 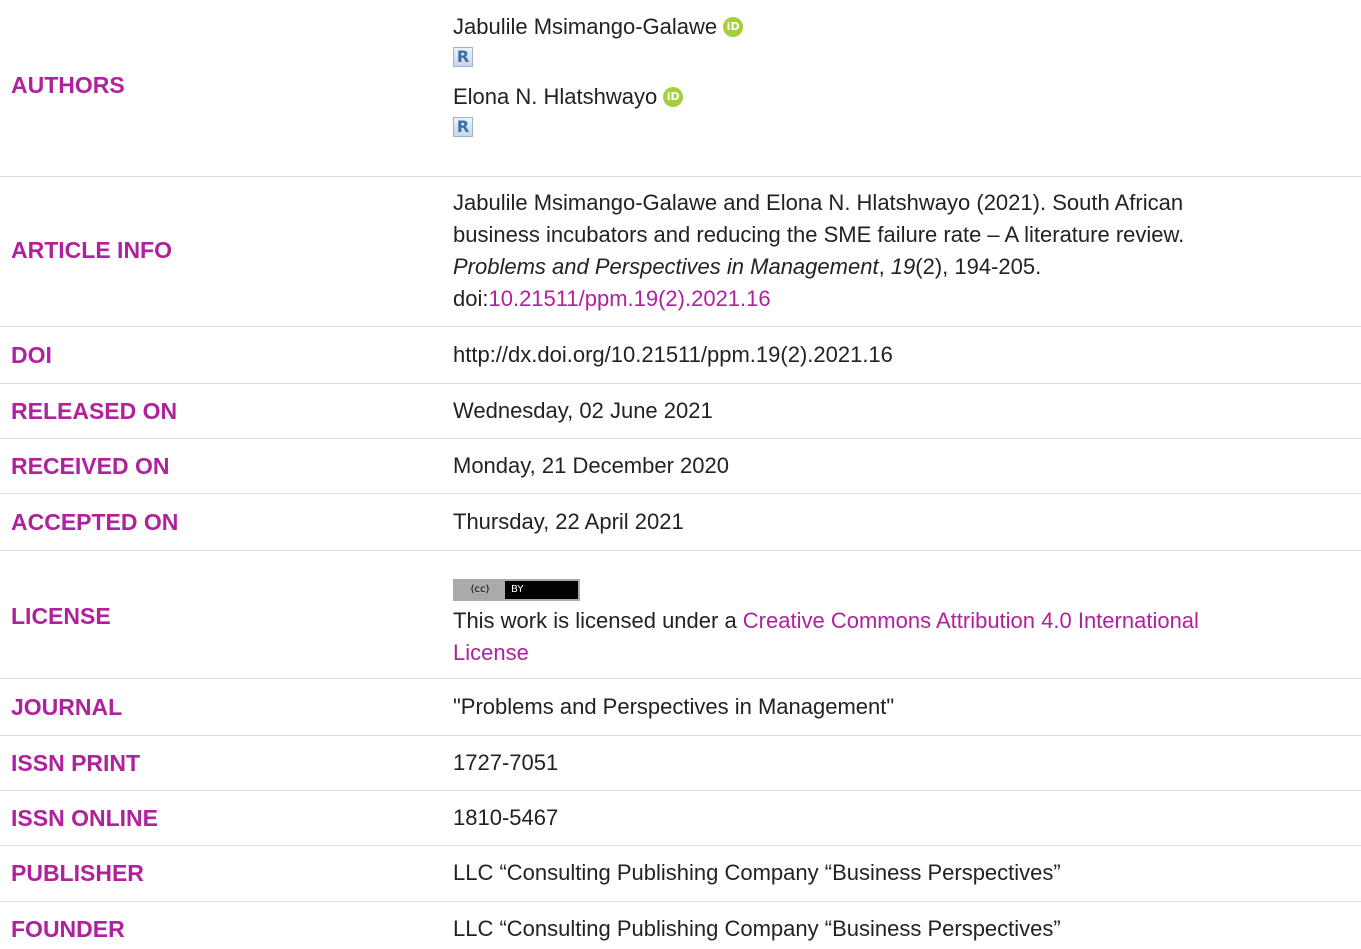 What do you see at coordinates (471, 298) in the screenshot?
I see `doi-prefix: doi:` at bounding box center [471, 298].